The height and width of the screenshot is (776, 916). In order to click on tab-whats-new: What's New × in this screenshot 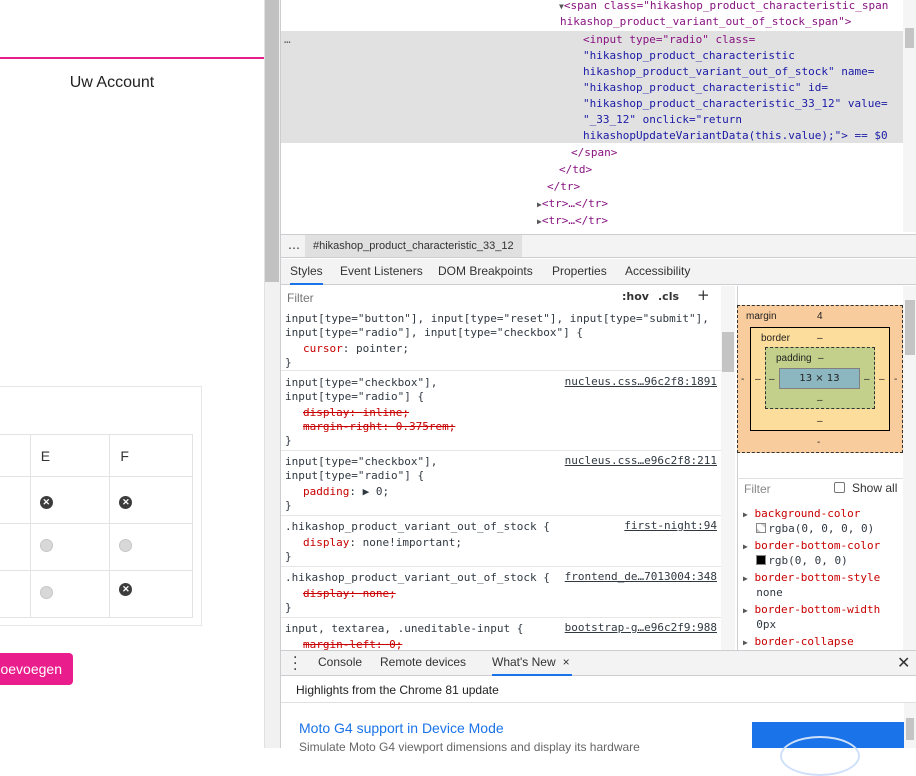, I will do `click(532, 663)`.